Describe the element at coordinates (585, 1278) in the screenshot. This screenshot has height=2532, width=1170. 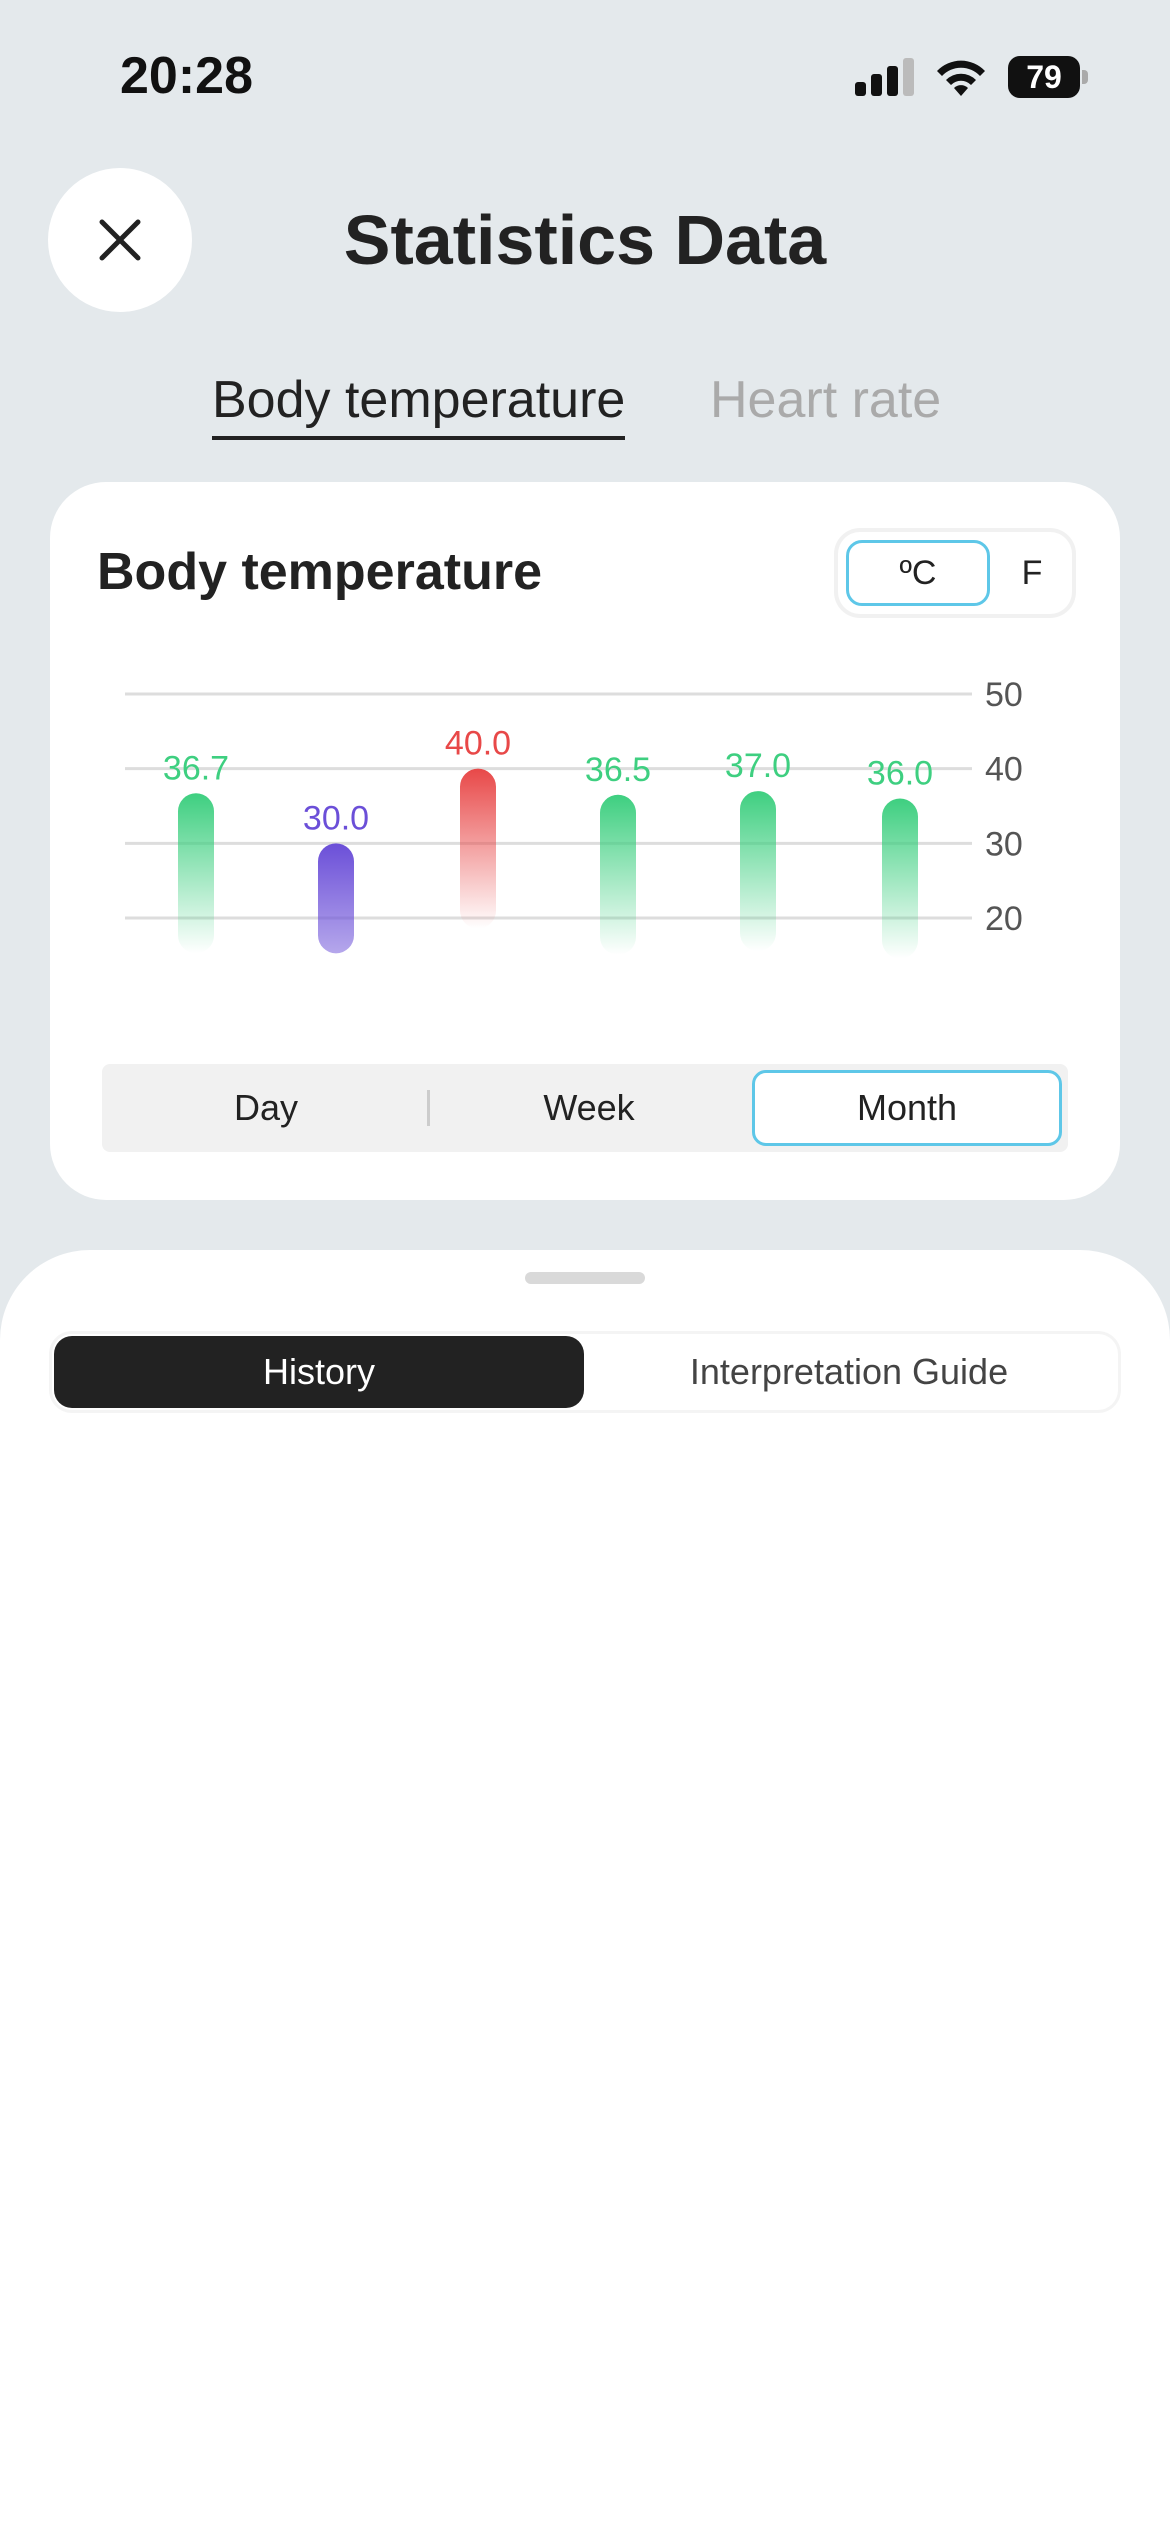
I see `sheet-drag-handle` at that location.